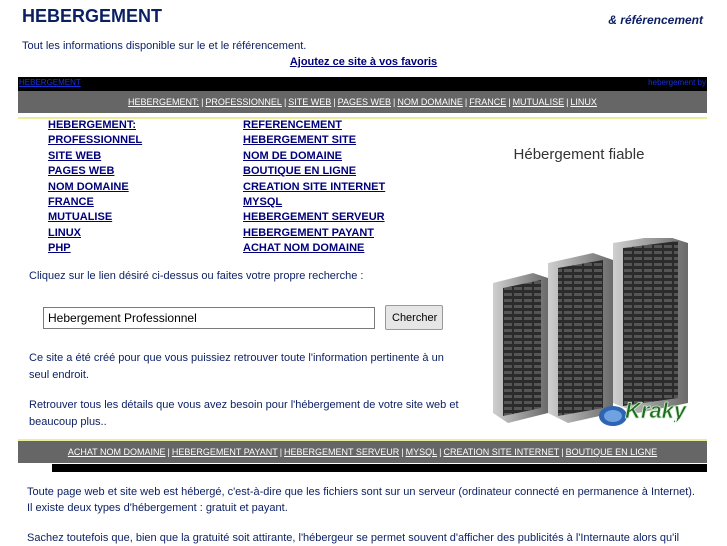 Image resolution: width=727 pixels, height=546 pixels. Describe the element at coordinates (314, 249) in the screenshot. I see `link-item: ACHAT NOM DOMAINE` at that location.